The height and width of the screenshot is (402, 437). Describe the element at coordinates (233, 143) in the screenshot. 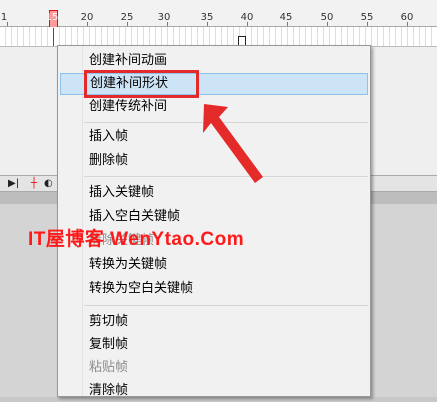

I see `annotation-arrow-icon` at that location.